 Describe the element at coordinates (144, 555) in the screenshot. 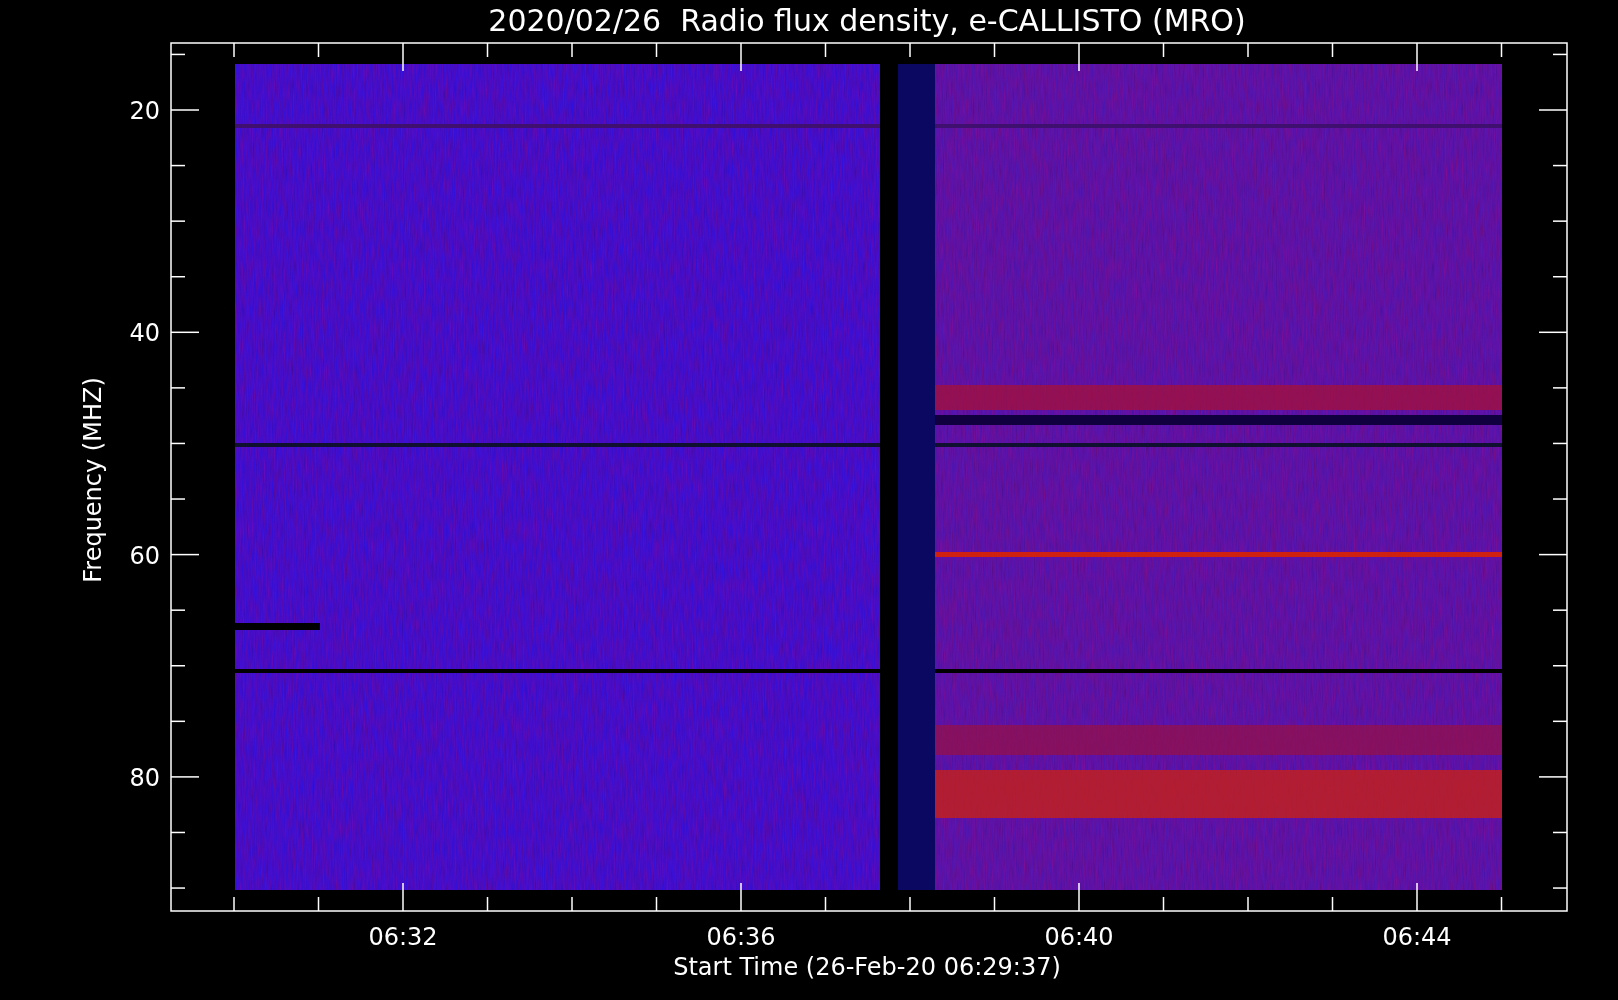

I see `tick-label: 60` at that location.